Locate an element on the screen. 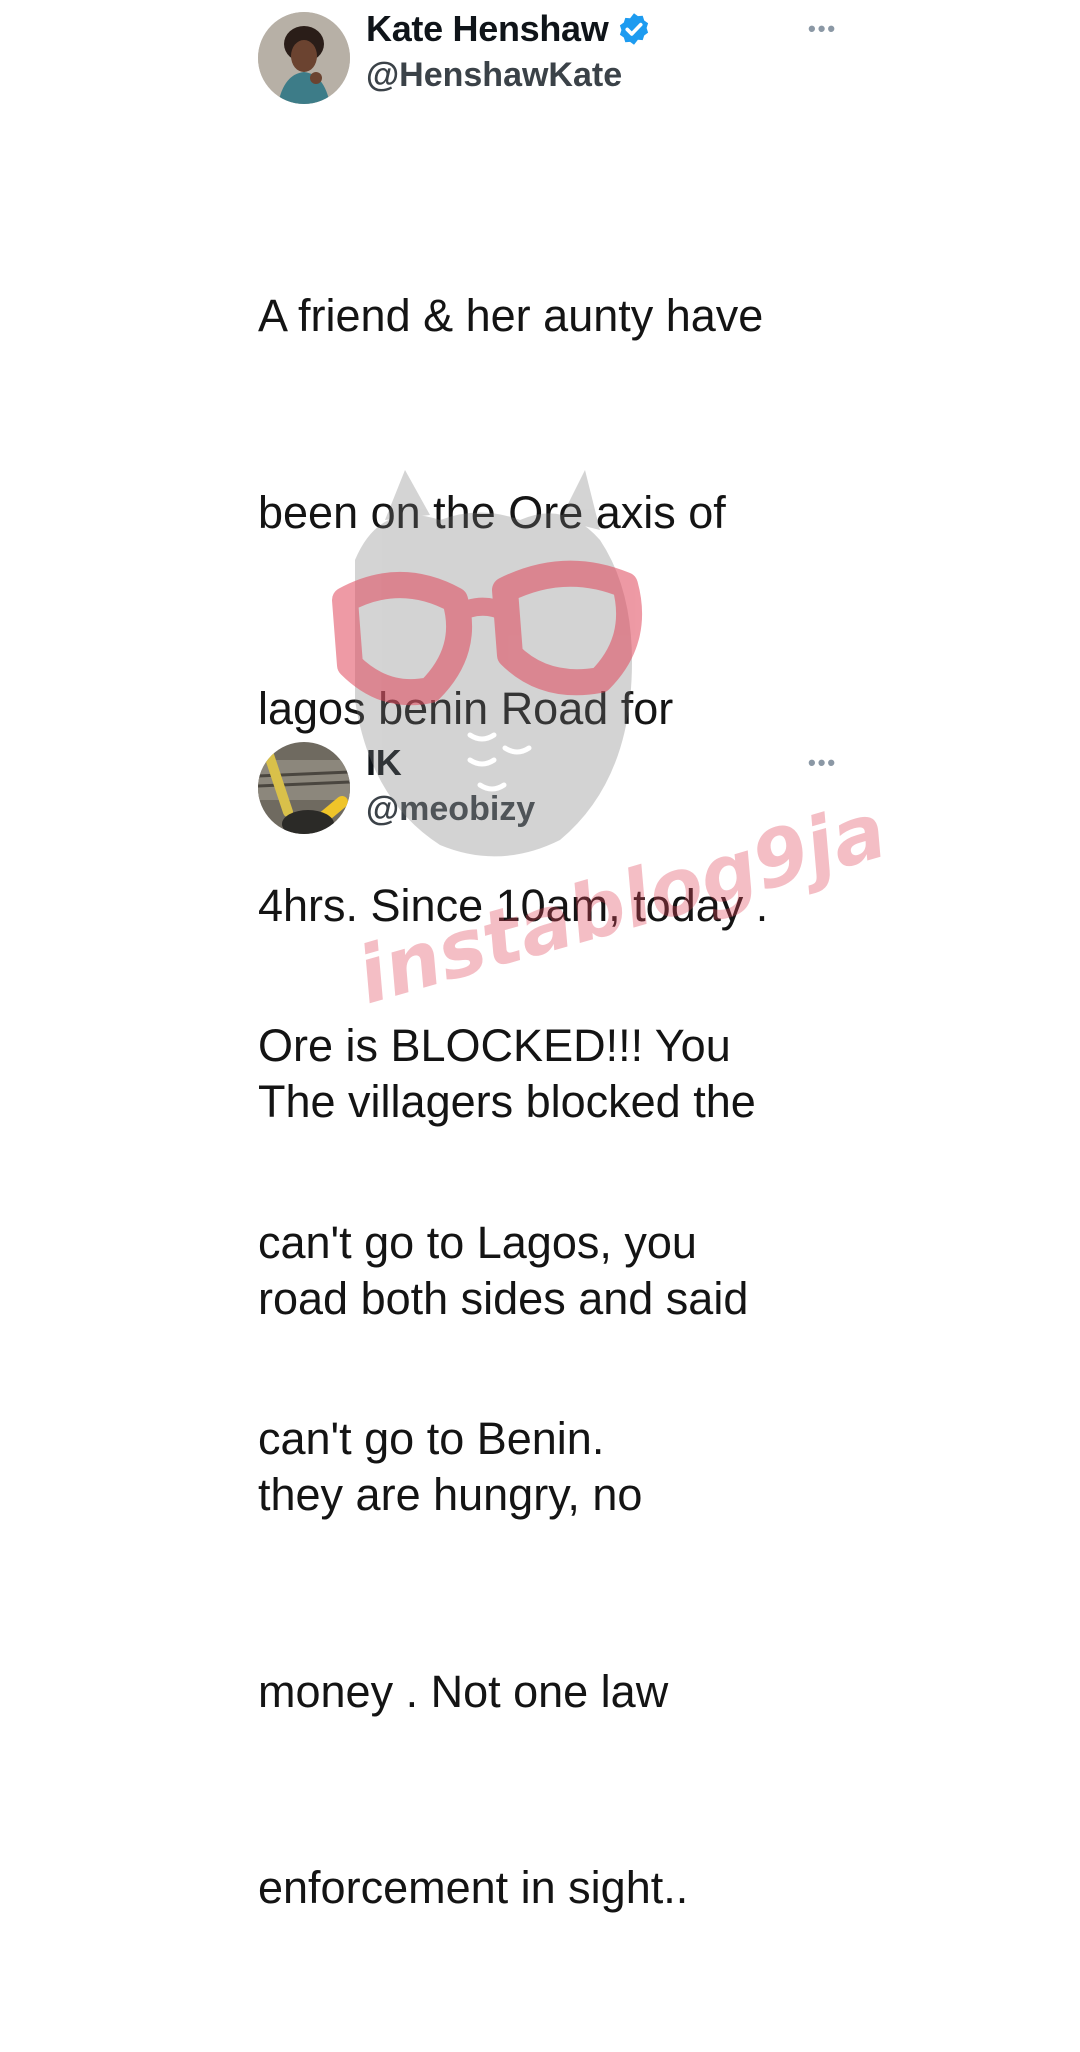 The width and height of the screenshot is (1080, 2052). text-line: money . Not one law is located at coordinates (463, 1691).